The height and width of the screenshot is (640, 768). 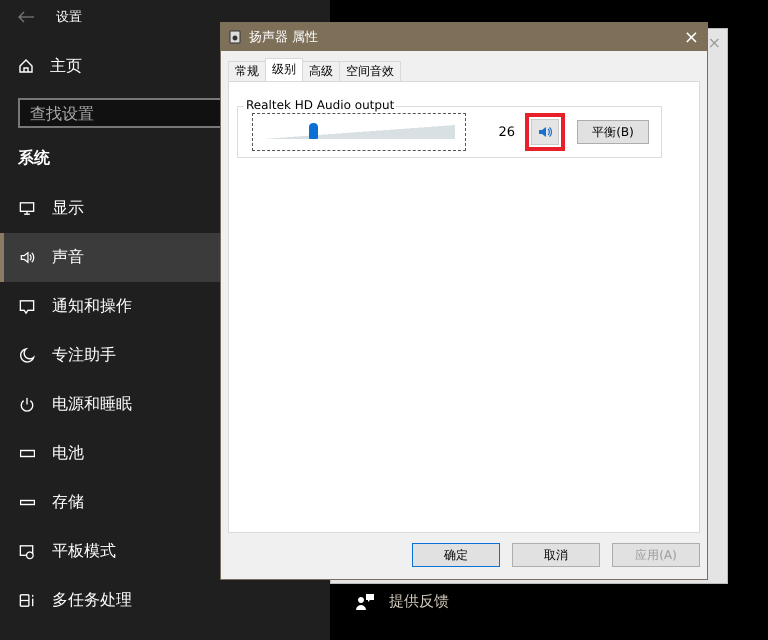 What do you see at coordinates (419, 601) in the screenshot?
I see `feedback-link: 提供反馈` at bounding box center [419, 601].